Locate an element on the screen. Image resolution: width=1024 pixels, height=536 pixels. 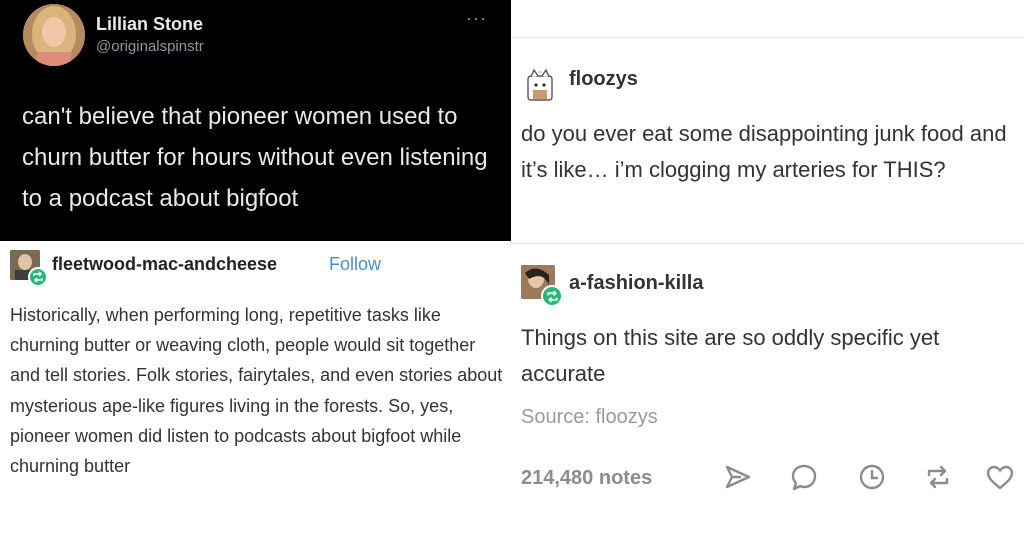
reply-bubble-icon is located at coordinates (804, 477).